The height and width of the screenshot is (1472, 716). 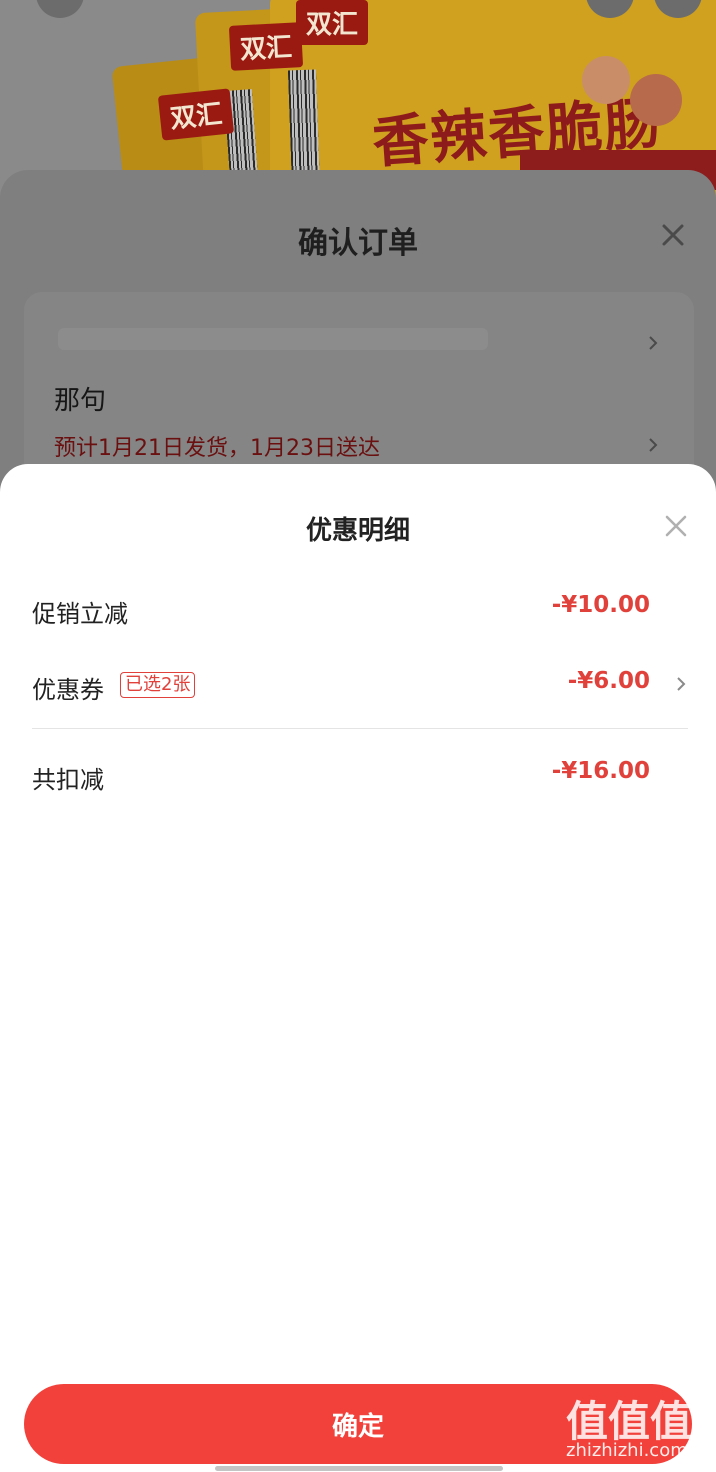 What do you see at coordinates (60, 9) in the screenshot?
I see `back-button` at bounding box center [60, 9].